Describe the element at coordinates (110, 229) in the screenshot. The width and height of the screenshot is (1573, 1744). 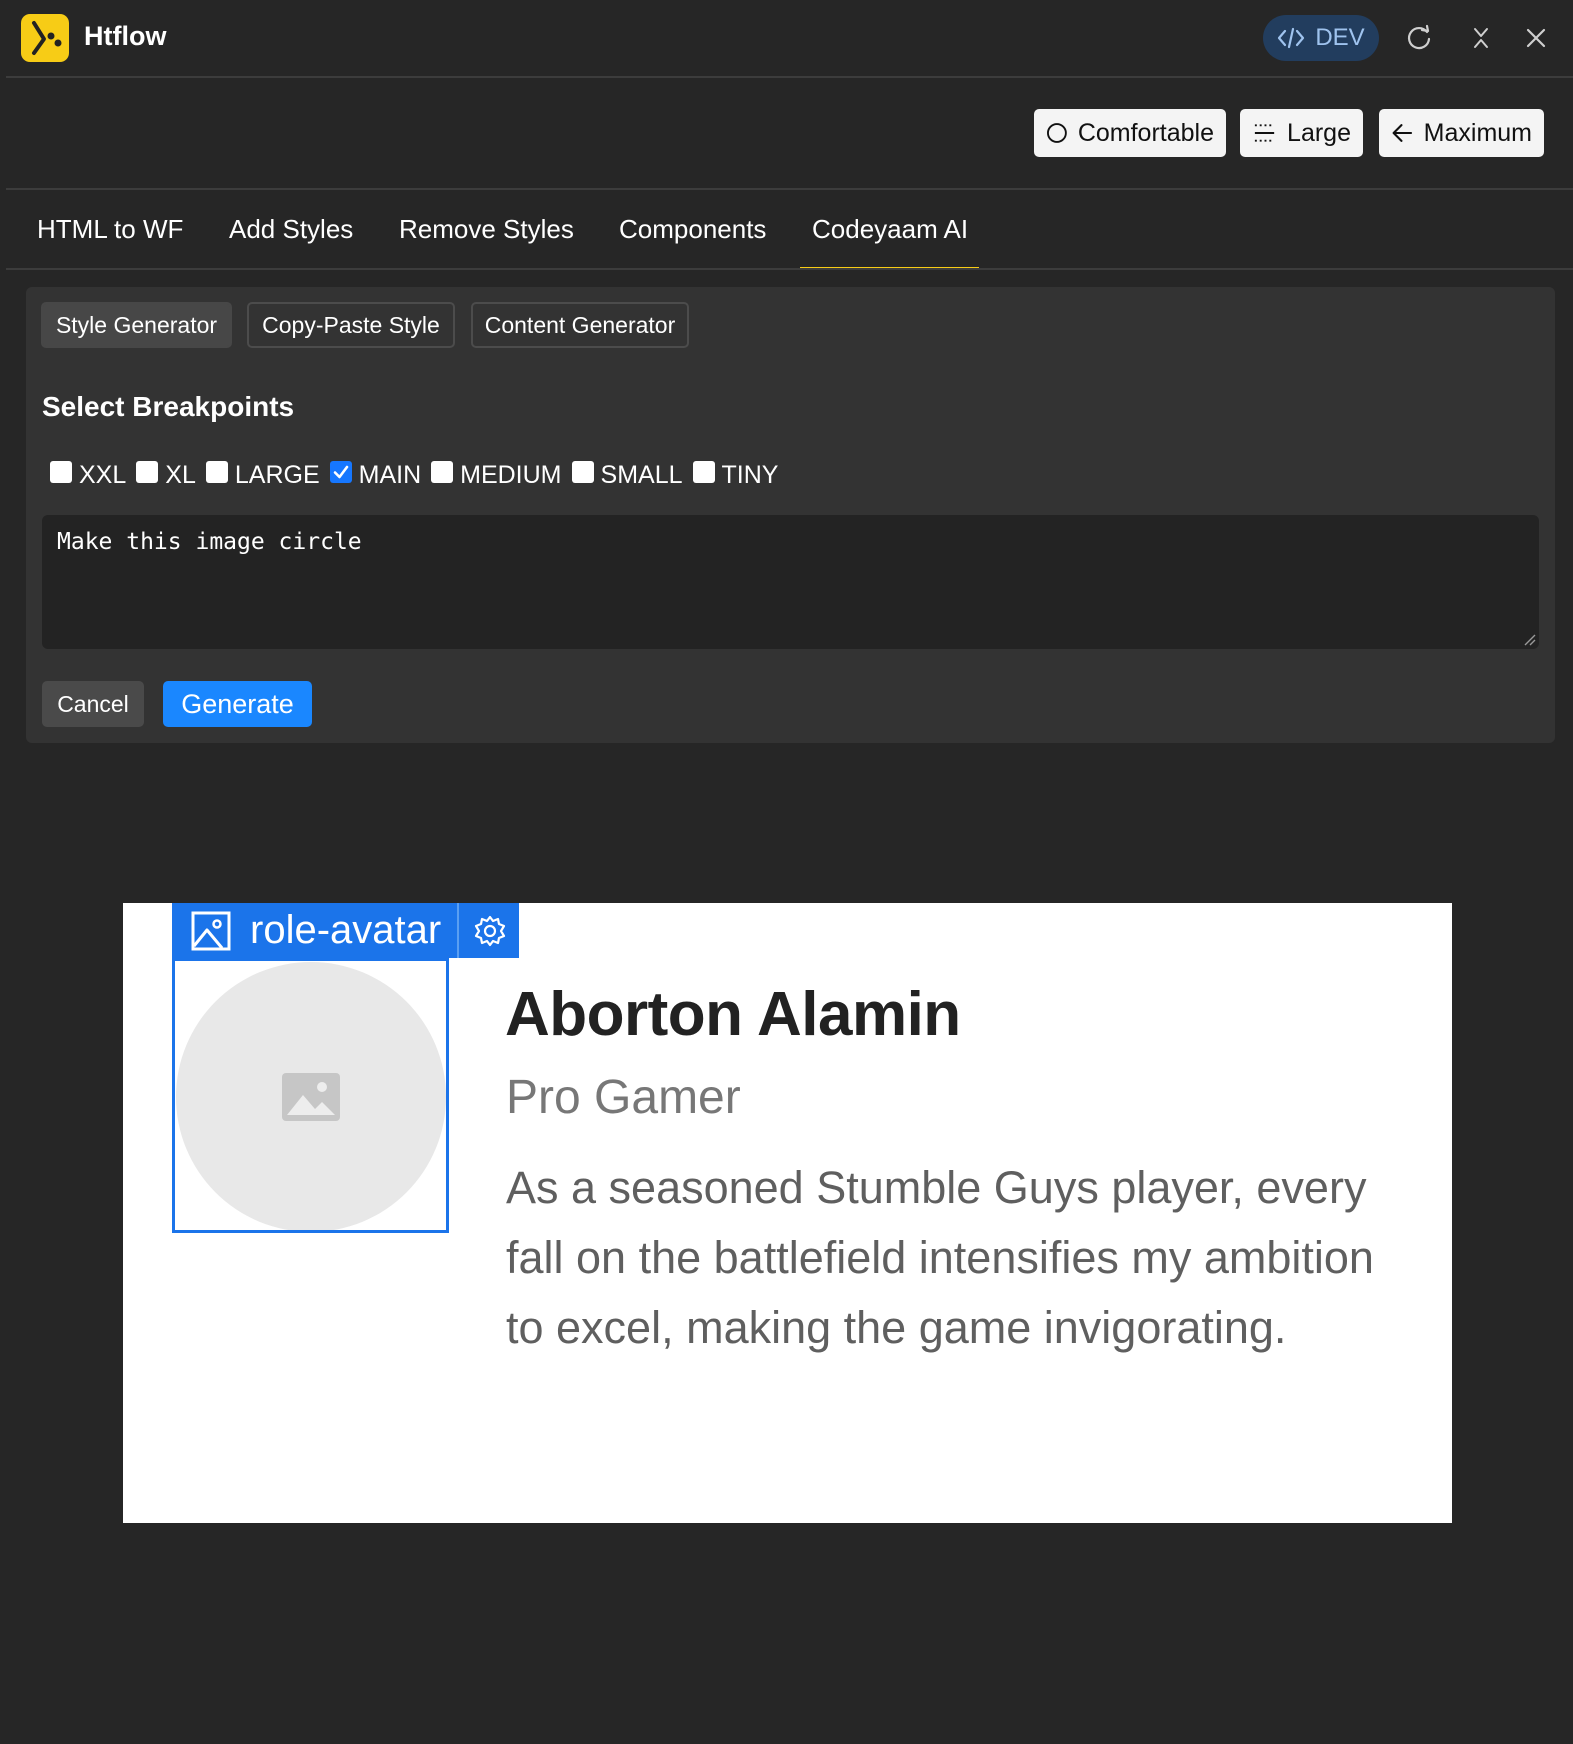
I see `tab-html-to-wf: HTML to WF` at that location.